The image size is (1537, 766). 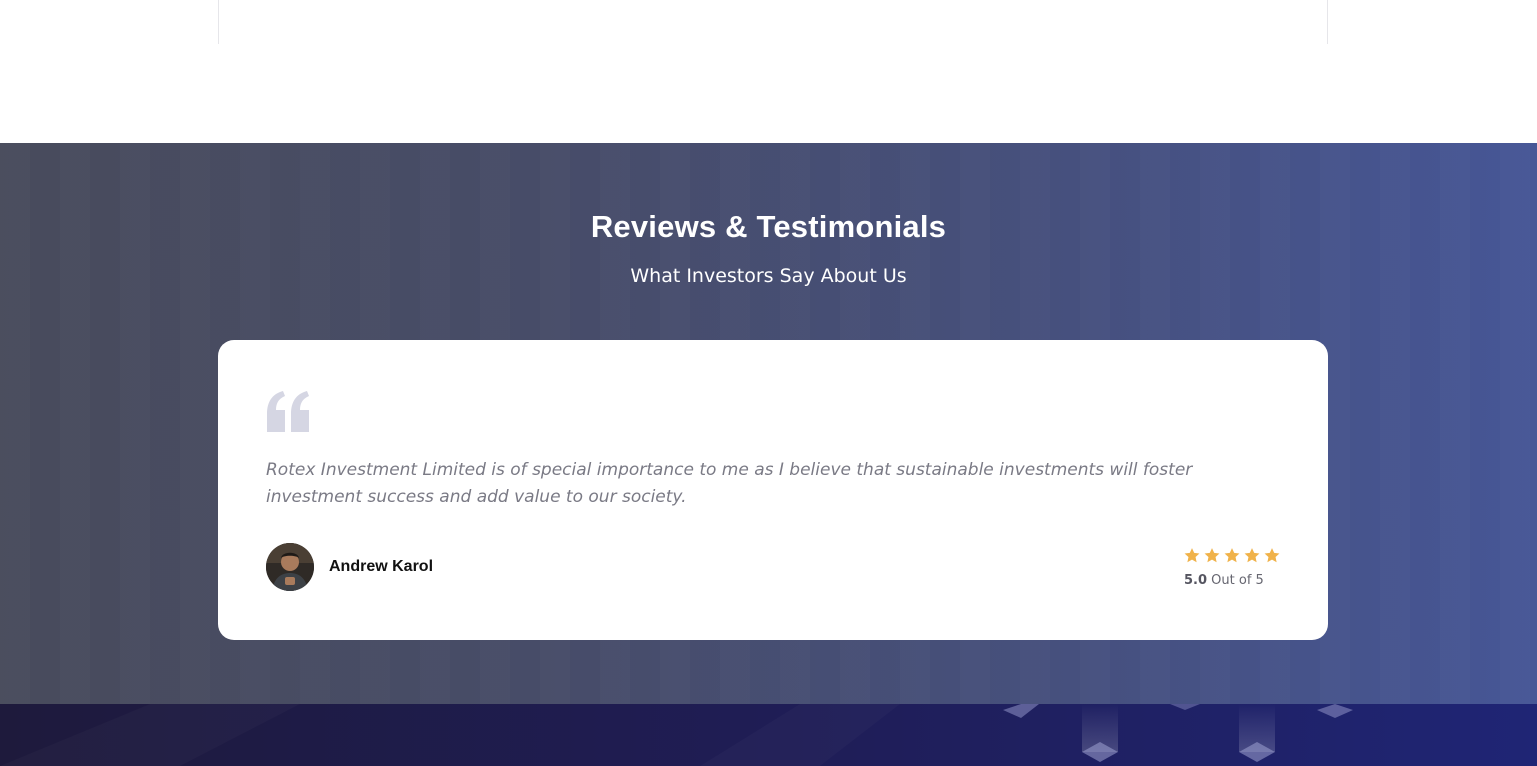 What do you see at coordinates (768, 226) in the screenshot?
I see `section-title: Reviews & Testimonials` at bounding box center [768, 226].